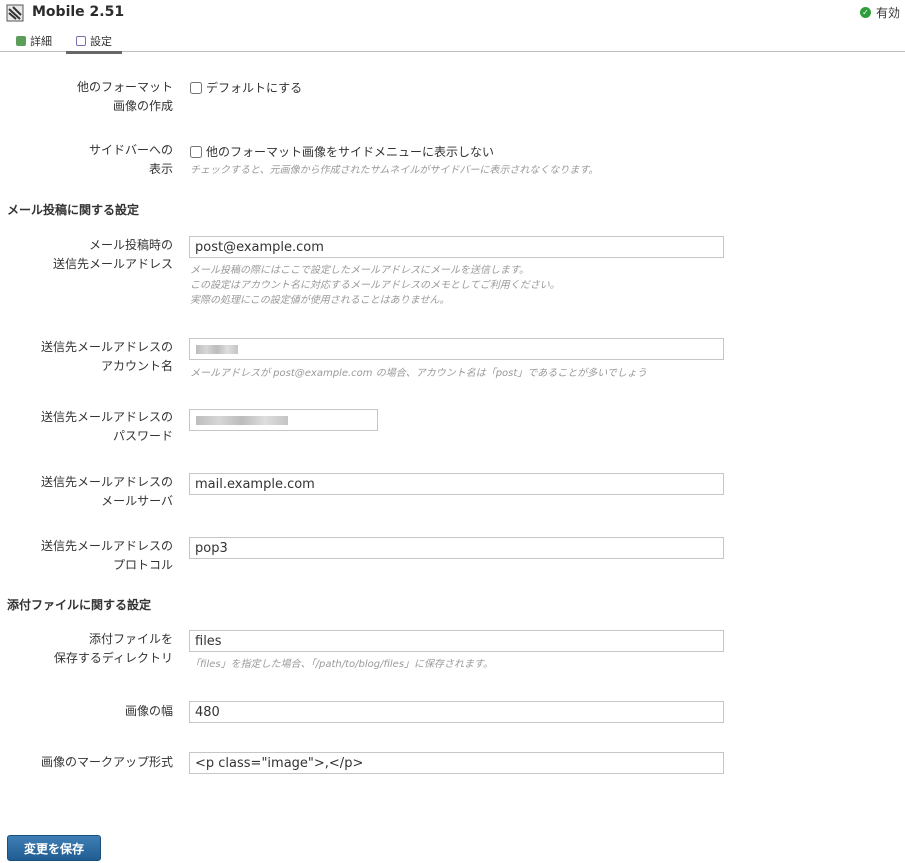 The image size is (905, 863). What do you see at coordinates (452, 42) in the screenshot?
I see `tab-bar: 詳細 設定` at bounding box center [452, 42].